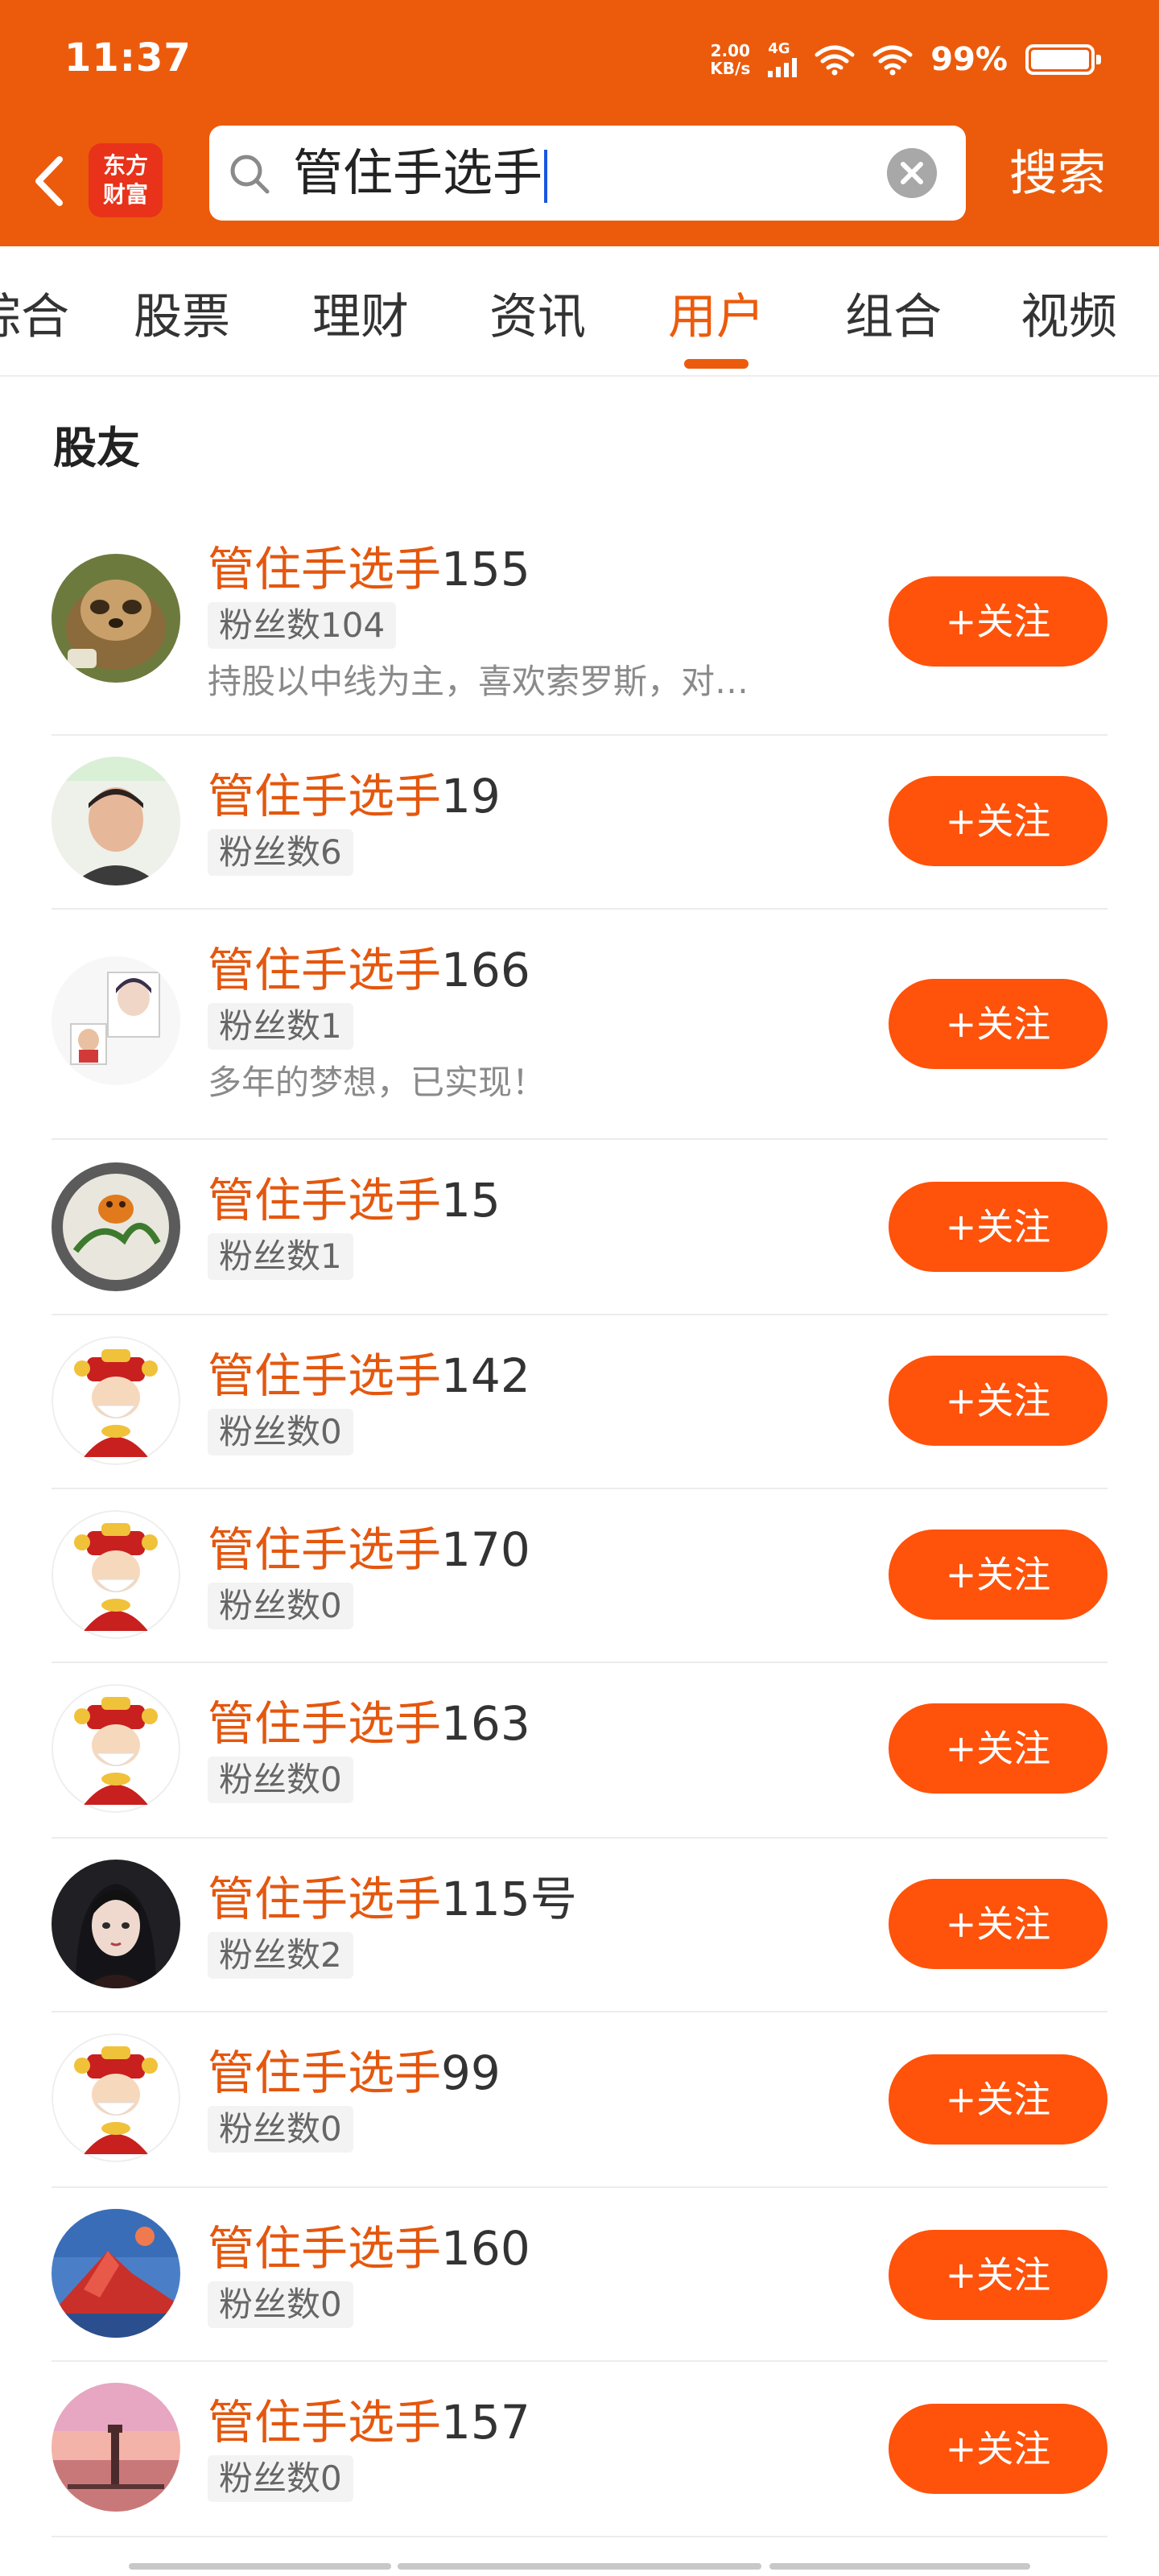  I want to click on wifi-icon, so click(835, 60).